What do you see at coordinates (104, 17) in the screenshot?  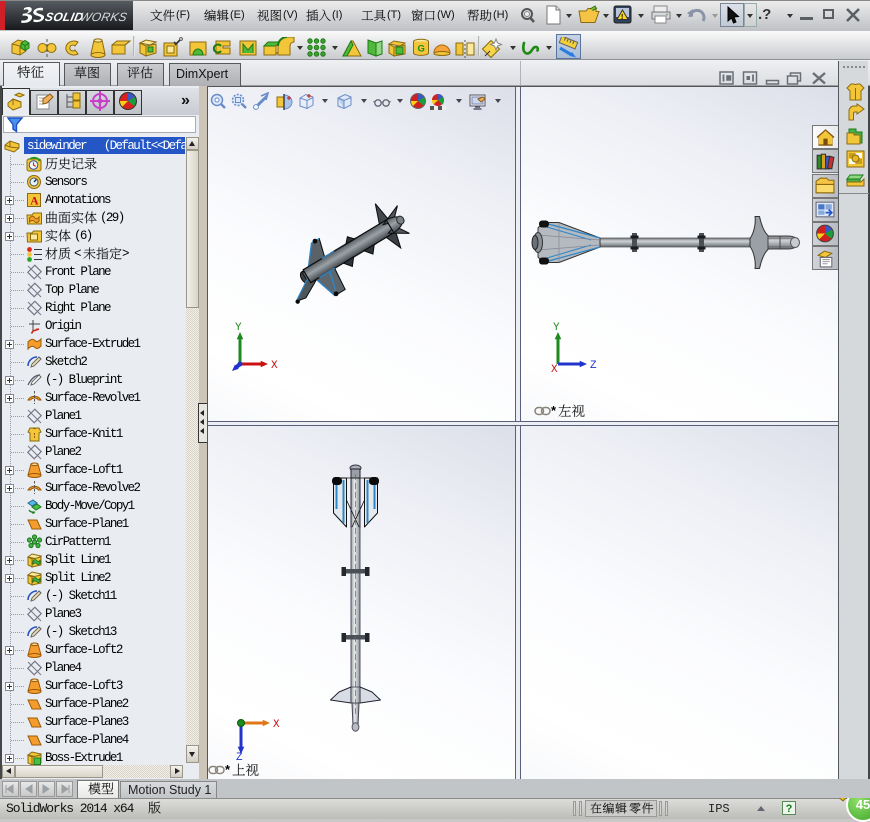 I see `svg-text: WORKS` at bounding box center [104, 17].